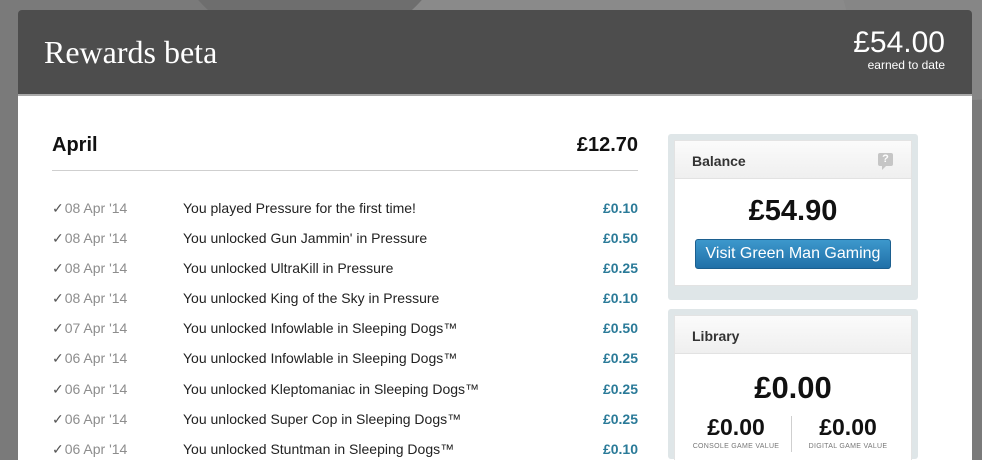 Image resolution: width=982 pixels, height=460 pixels. What do you see at coordinates (848, 427) in the screenshot?
I see `digital-value: £0.00` at bounding box center [848, 427].